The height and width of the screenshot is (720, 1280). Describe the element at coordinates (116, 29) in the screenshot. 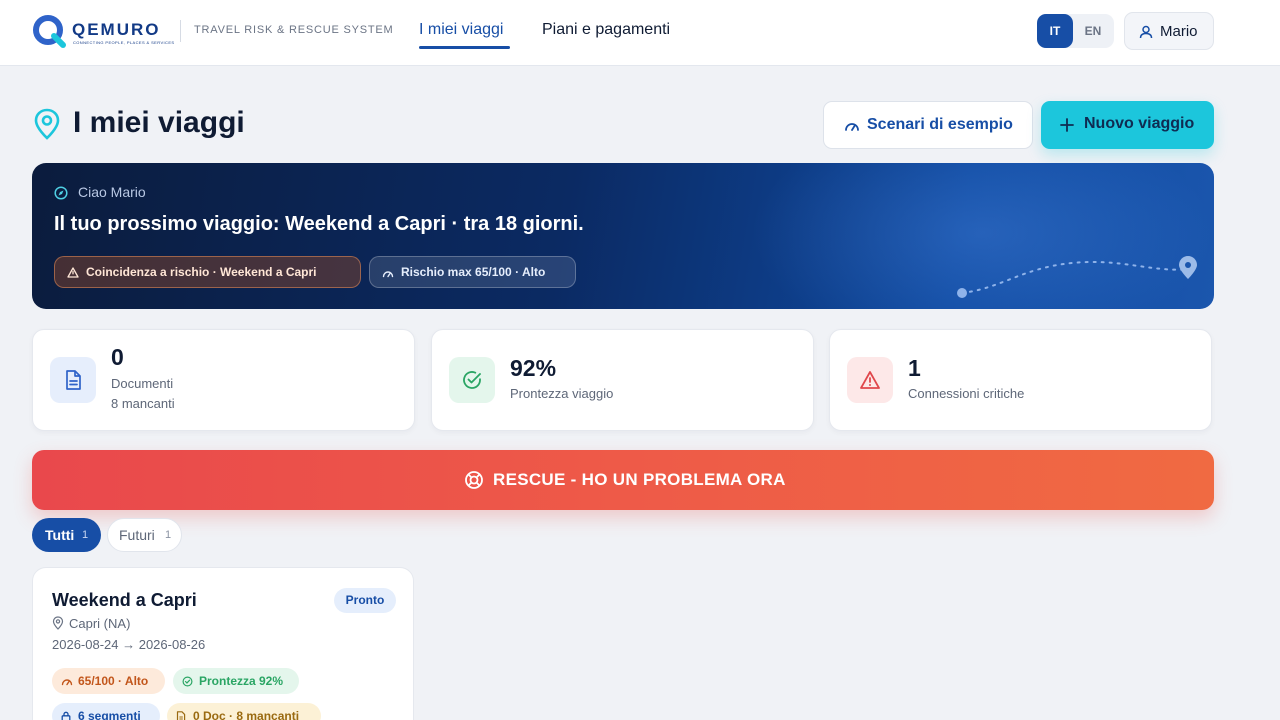

I see `logo-wordmark: QEMURO` at that location.